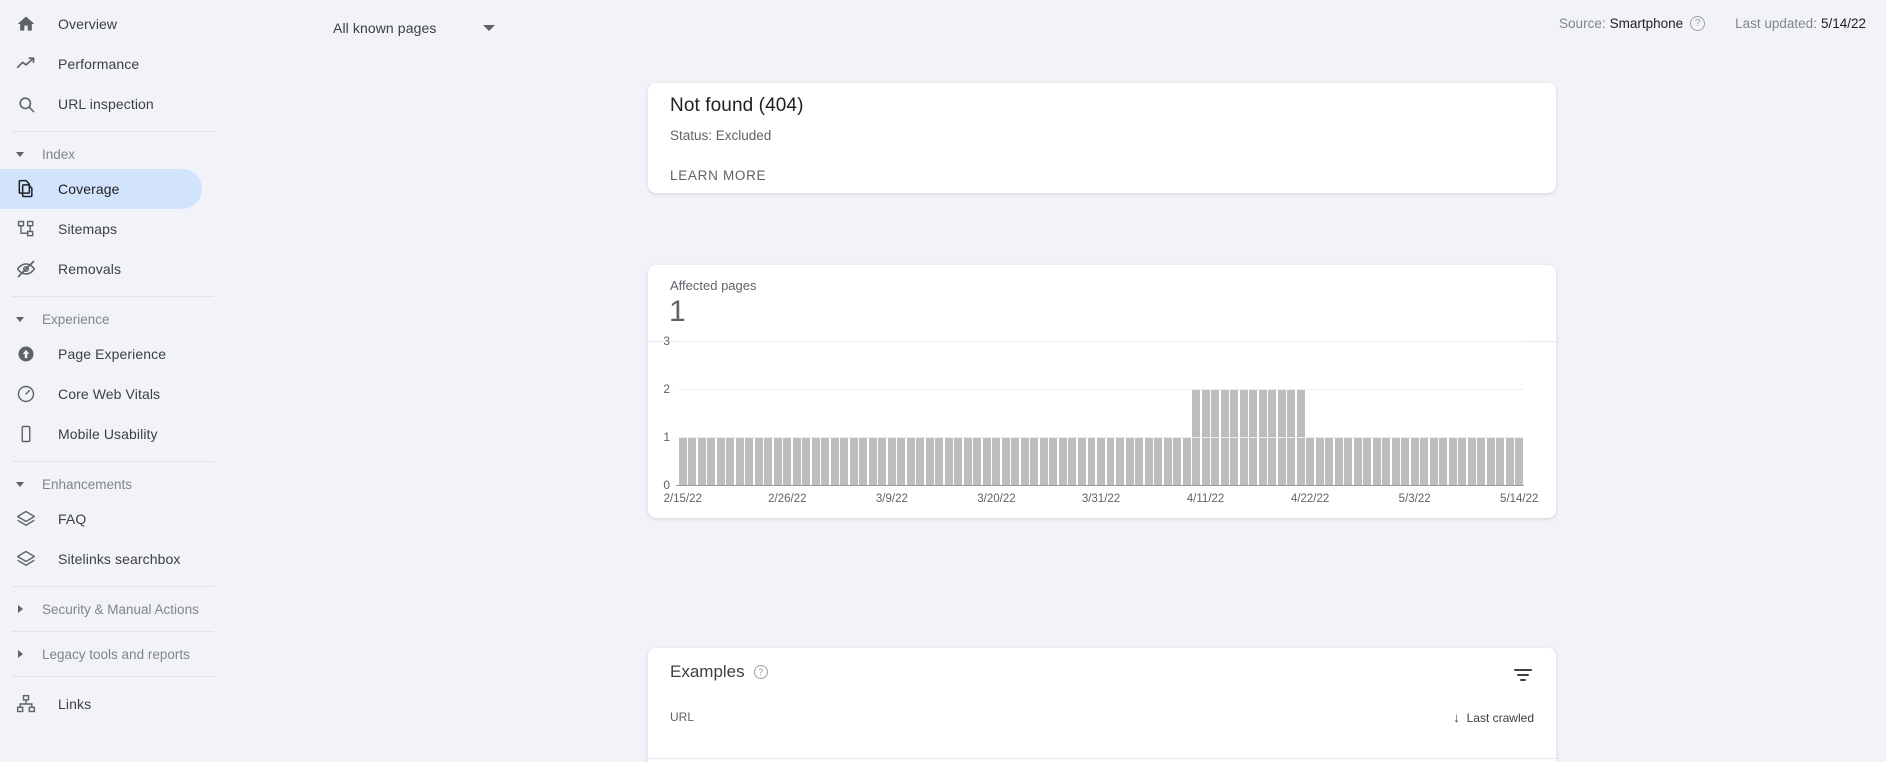  I want to click on sidebar-item-mobile-usability: Mobile Usability, so click(101, 434).